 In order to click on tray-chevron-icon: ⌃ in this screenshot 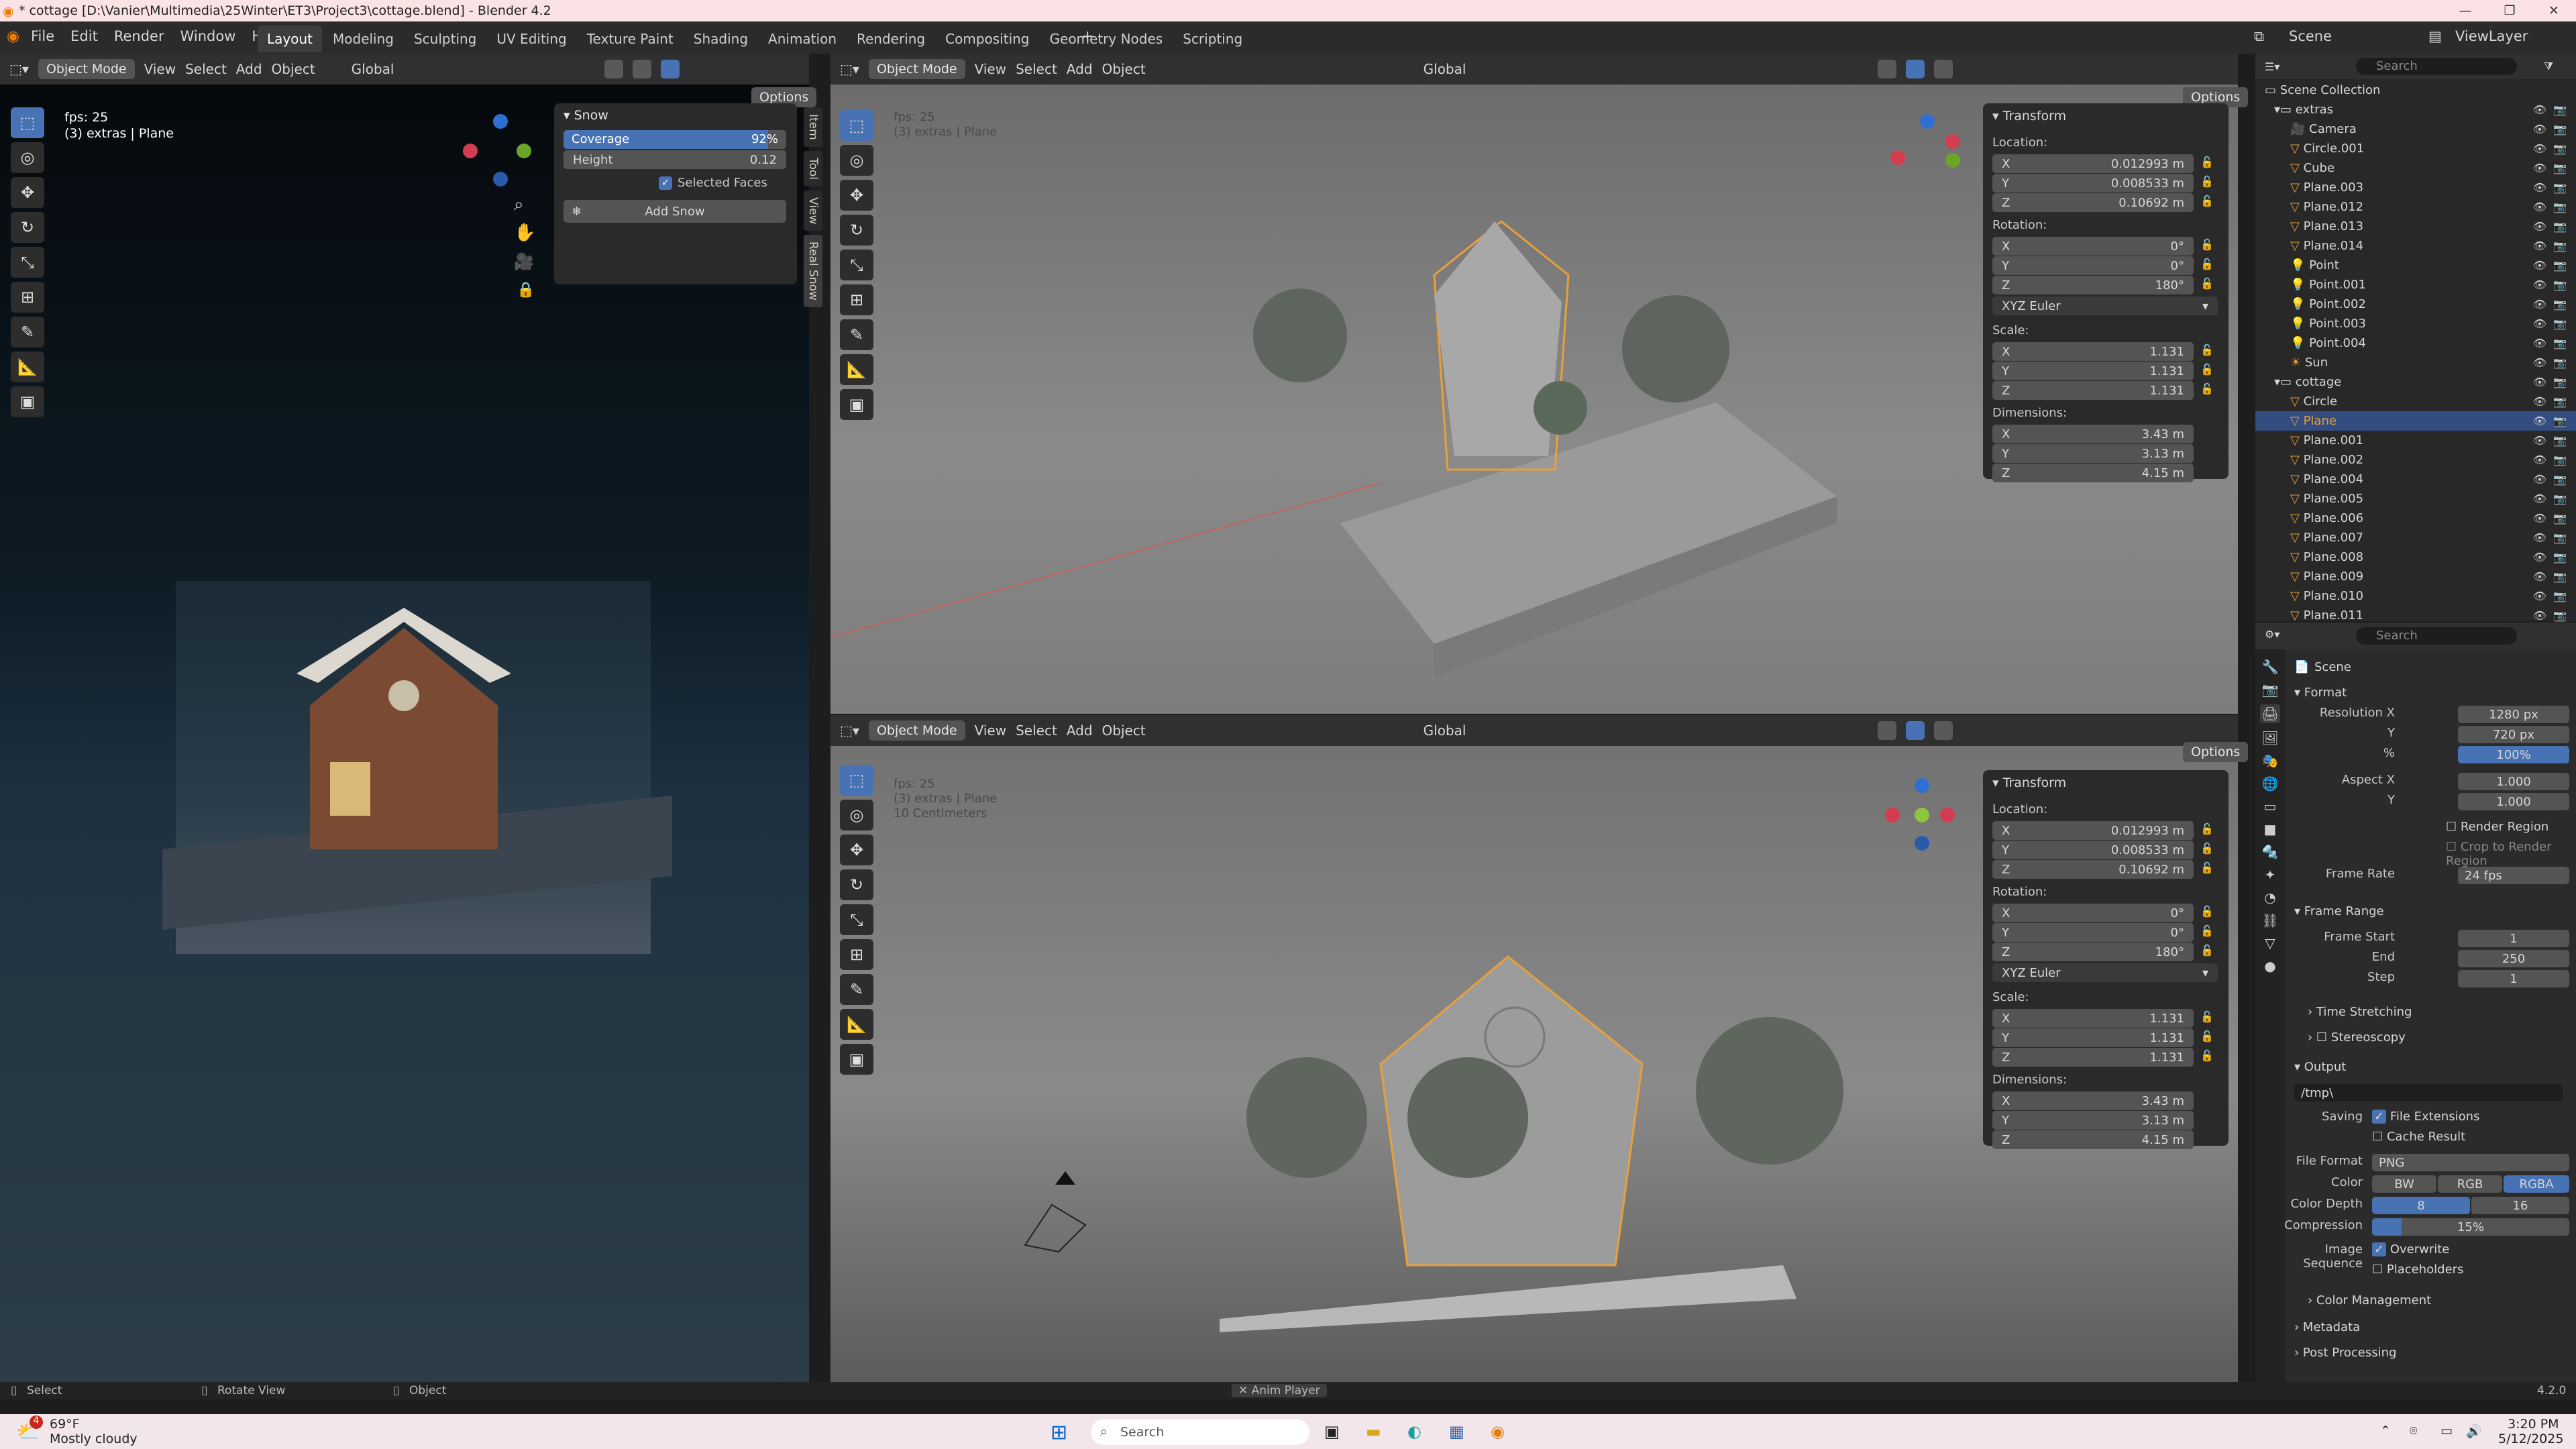, I will do `click(2385, 1431)`.